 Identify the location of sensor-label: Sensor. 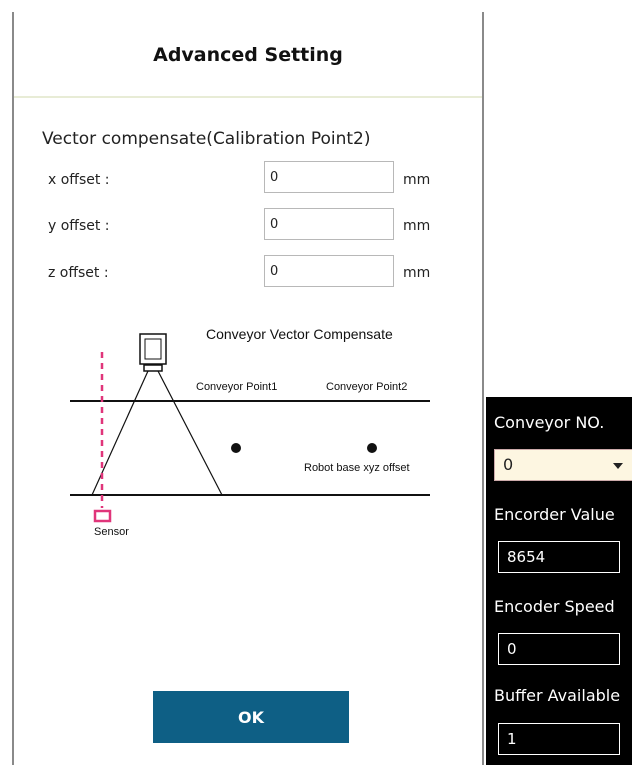
(111, 532).